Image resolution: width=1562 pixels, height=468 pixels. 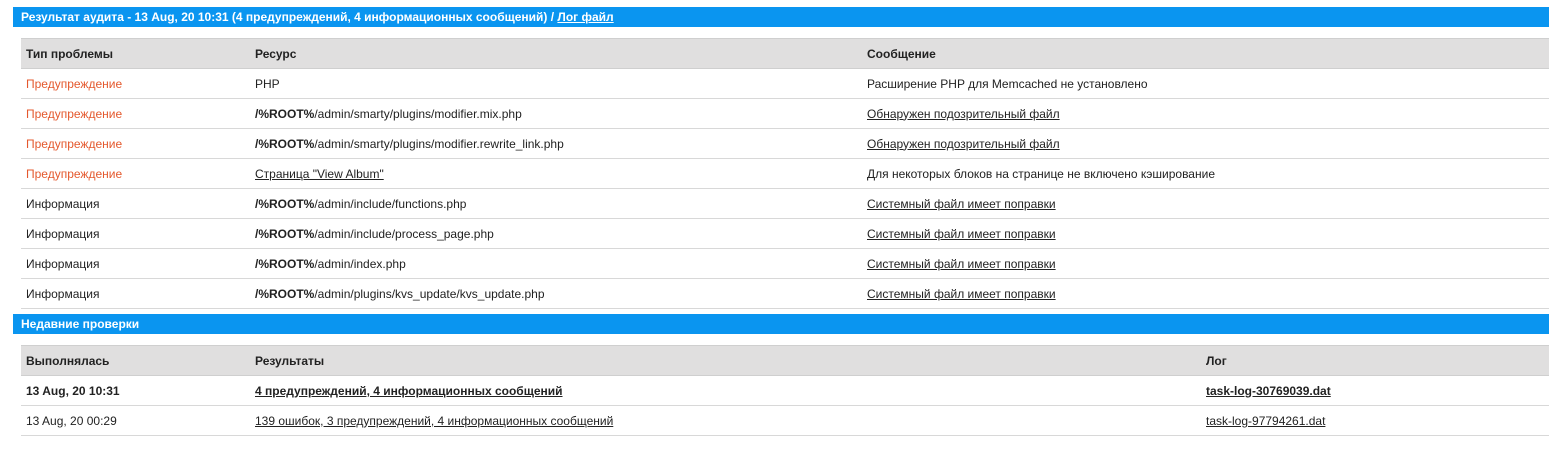 I want to click on task-log-link: task-log-97794261.dat, so click(x=1265, y=421).